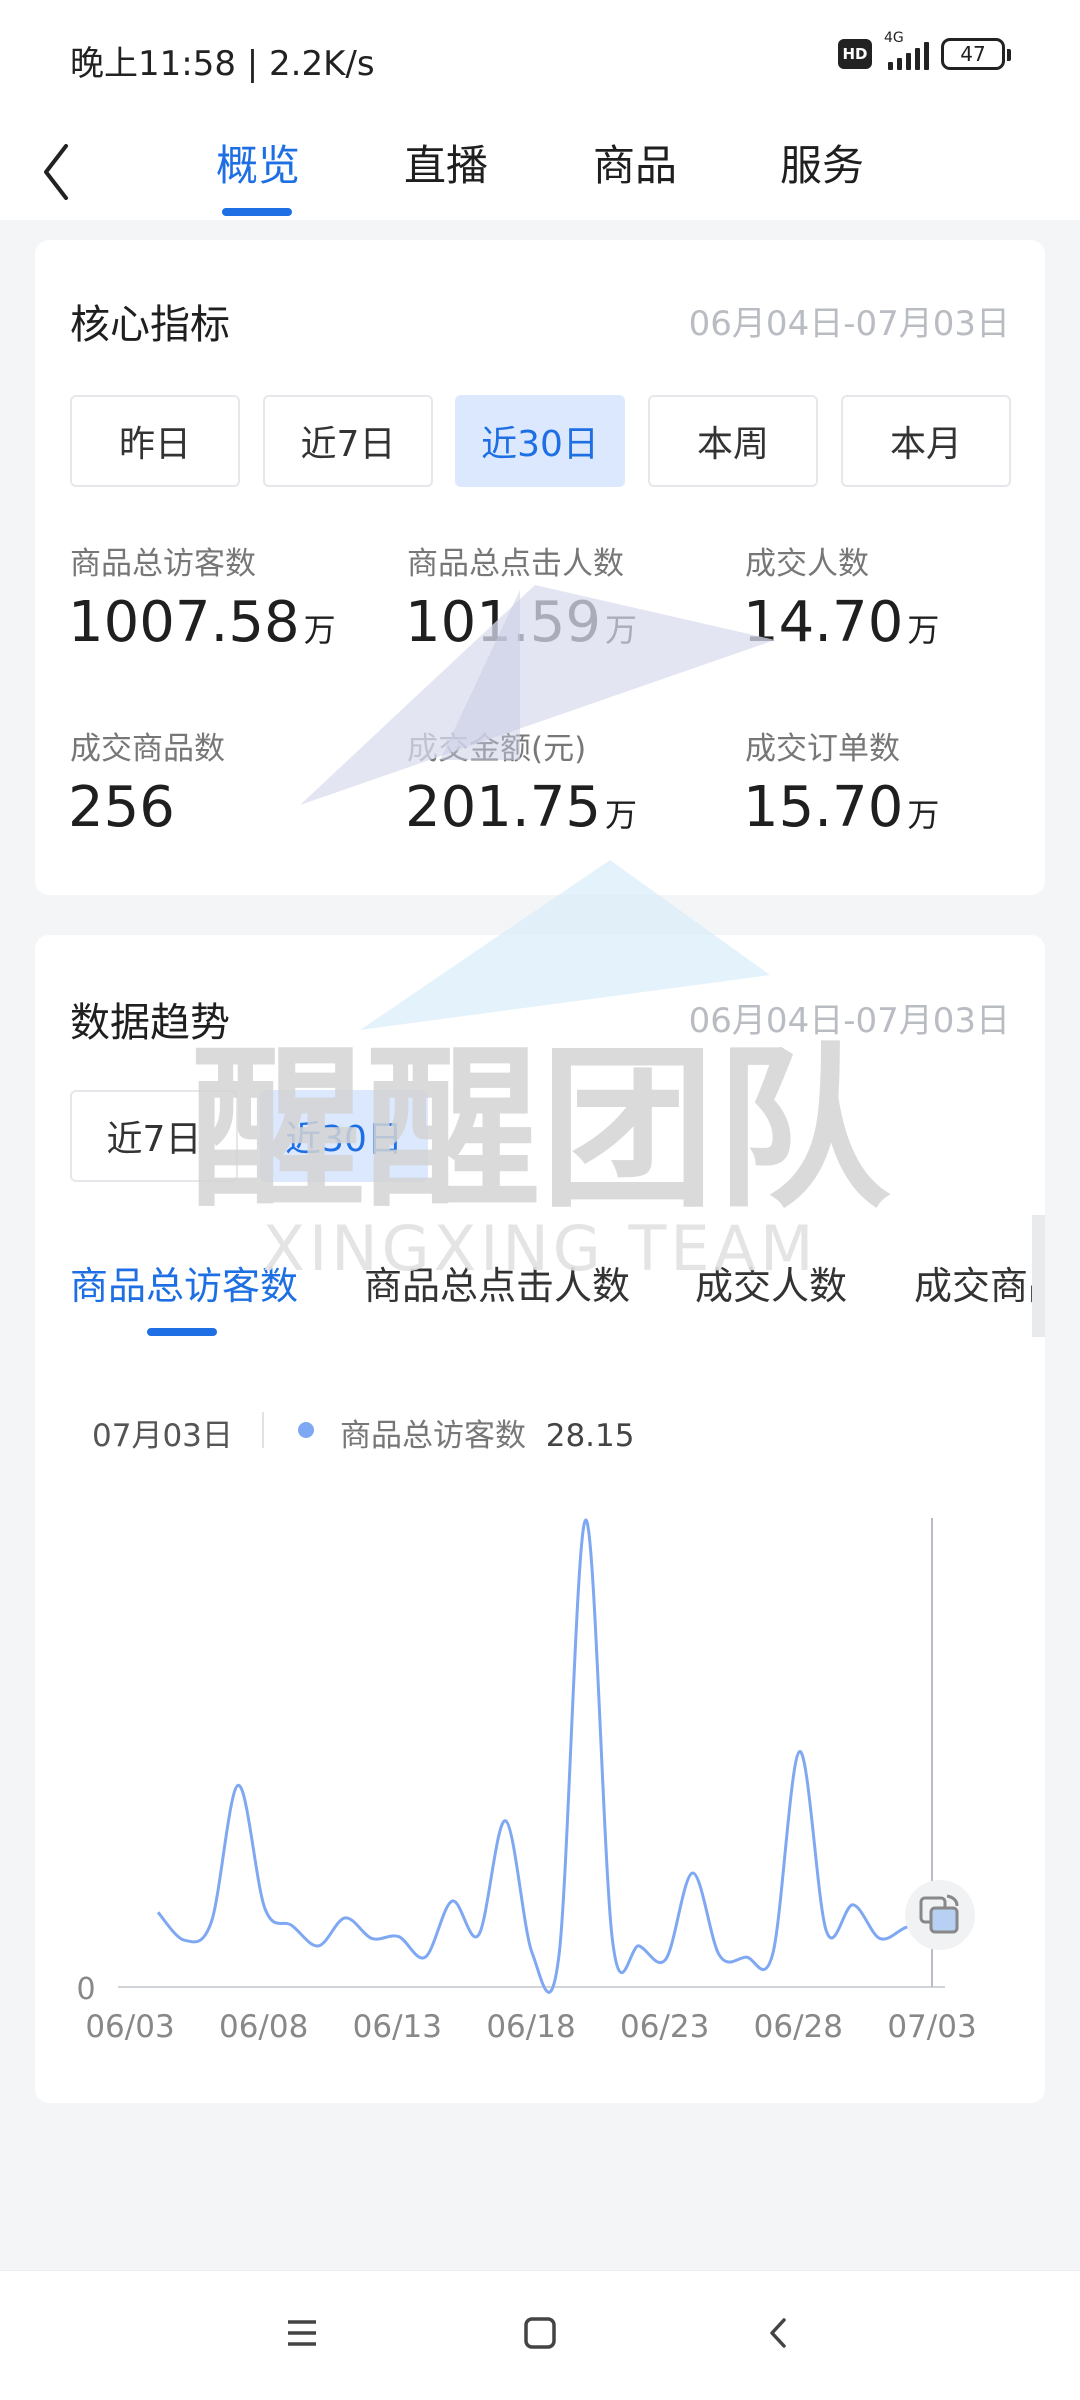 The width and height of the screenshot is (1080, 2400). What do you see at coordinates (931, 2027) in the screenshot?
I see `x-tick-label: 07/03` at bounding box center [931, 2027].